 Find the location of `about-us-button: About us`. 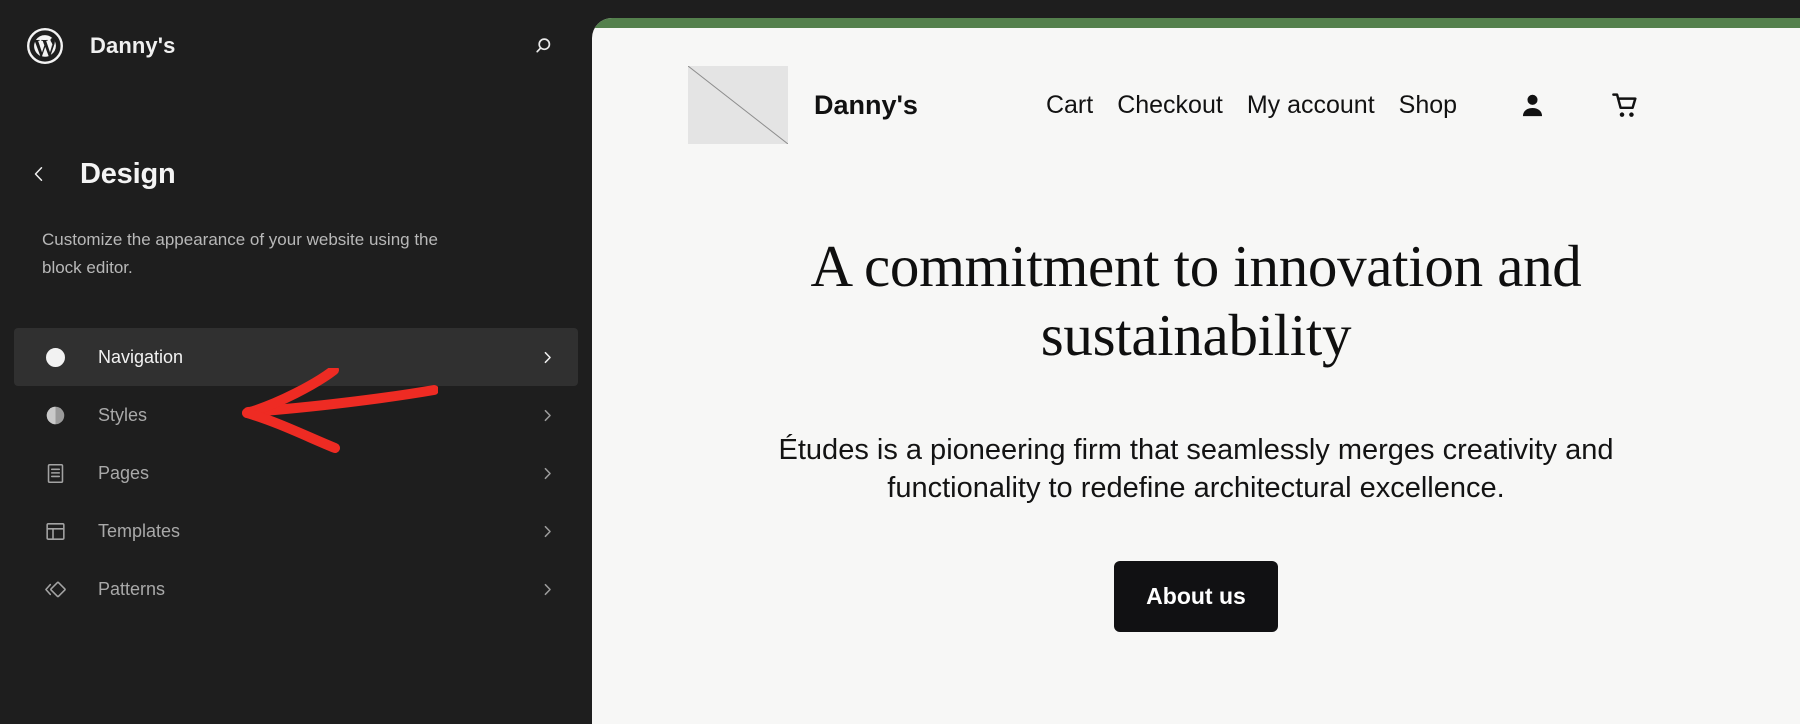

about-us-button: About us is located at coordinates (1196, 597).